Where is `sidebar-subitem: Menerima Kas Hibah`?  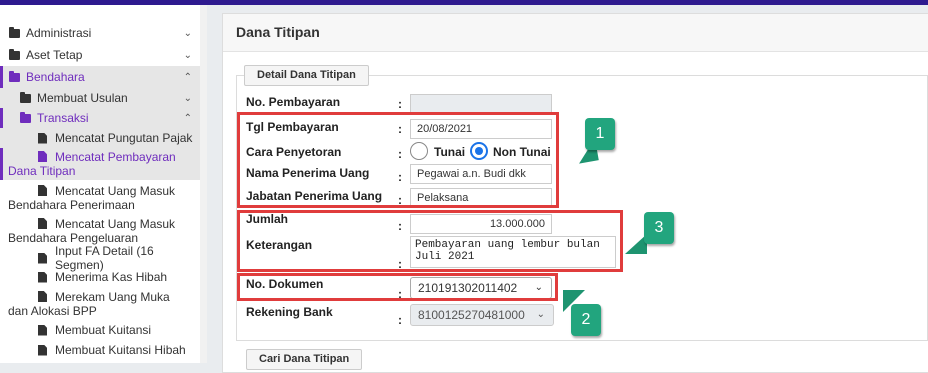 sidebar-subitem: Menerima Kas Hibah is located at coordinates (100, 277).